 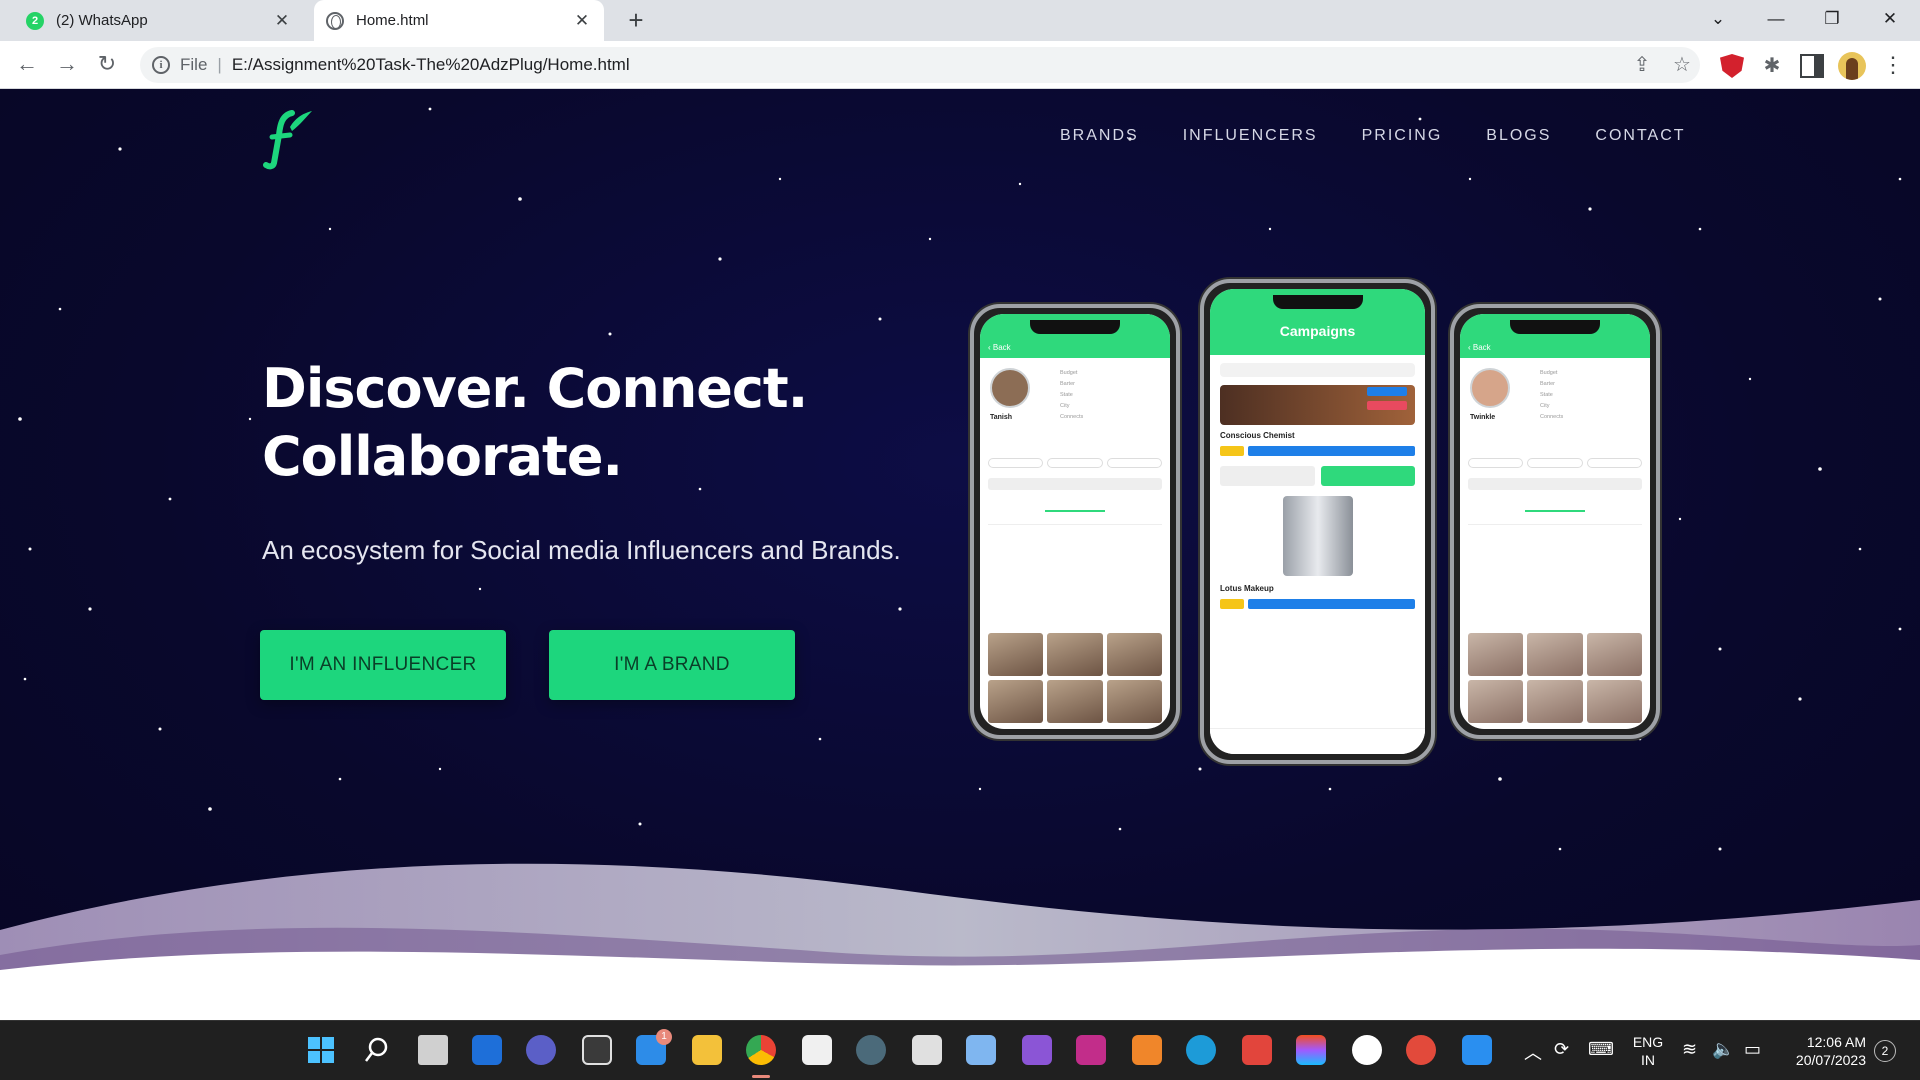 What do you see at coordinates (1885, 1051) in the screenshot?
I see `notification-badge: 2` at bounding box center [1885, 1051].